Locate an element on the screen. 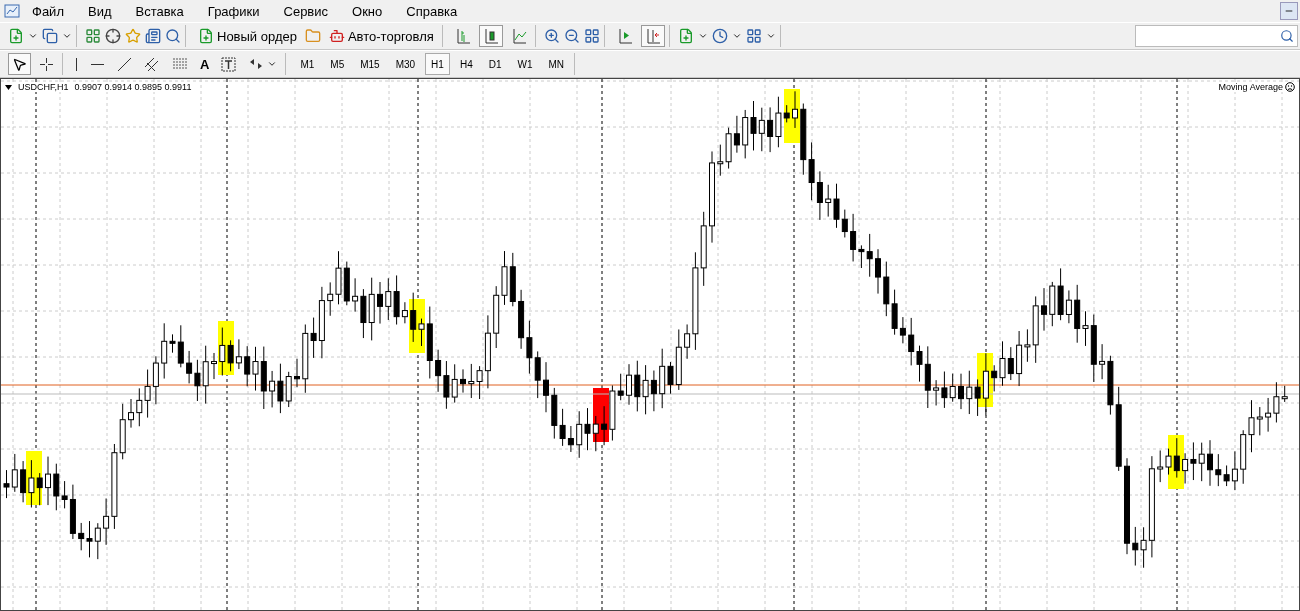  chart-shift-icon is located at coordinates (624, 36).